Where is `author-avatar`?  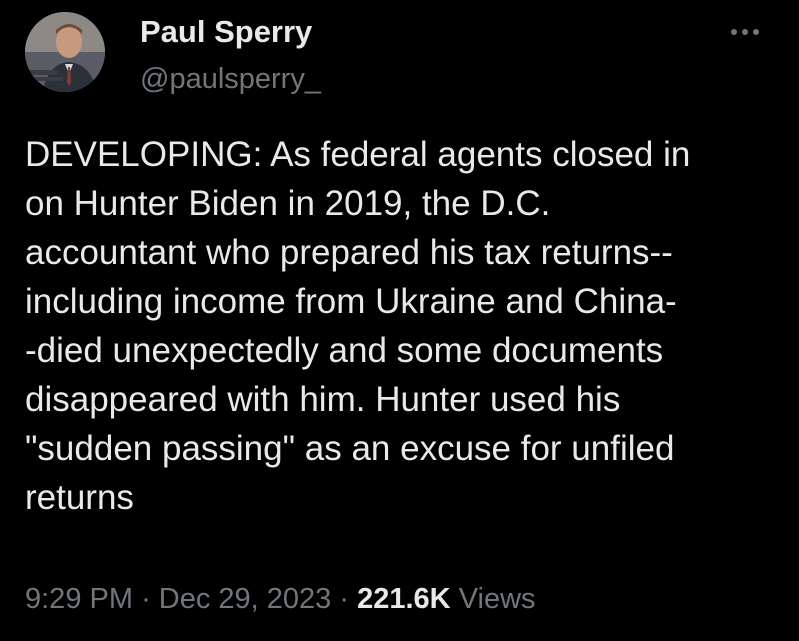
author-avatar is located at coordinates (65, 52).